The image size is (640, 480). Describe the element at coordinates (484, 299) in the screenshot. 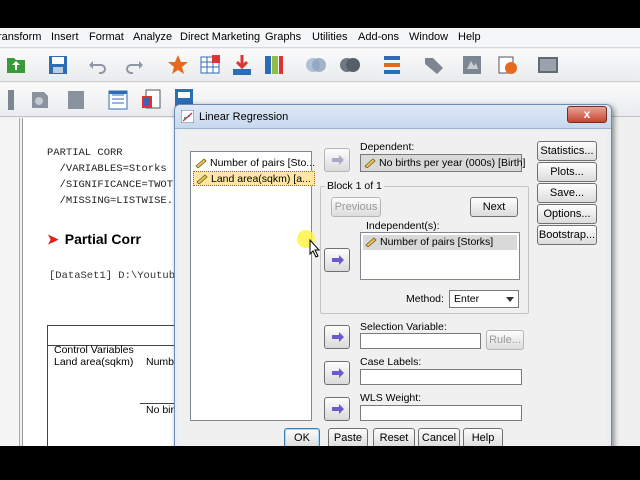

I see `method-select: Enter` at that location.